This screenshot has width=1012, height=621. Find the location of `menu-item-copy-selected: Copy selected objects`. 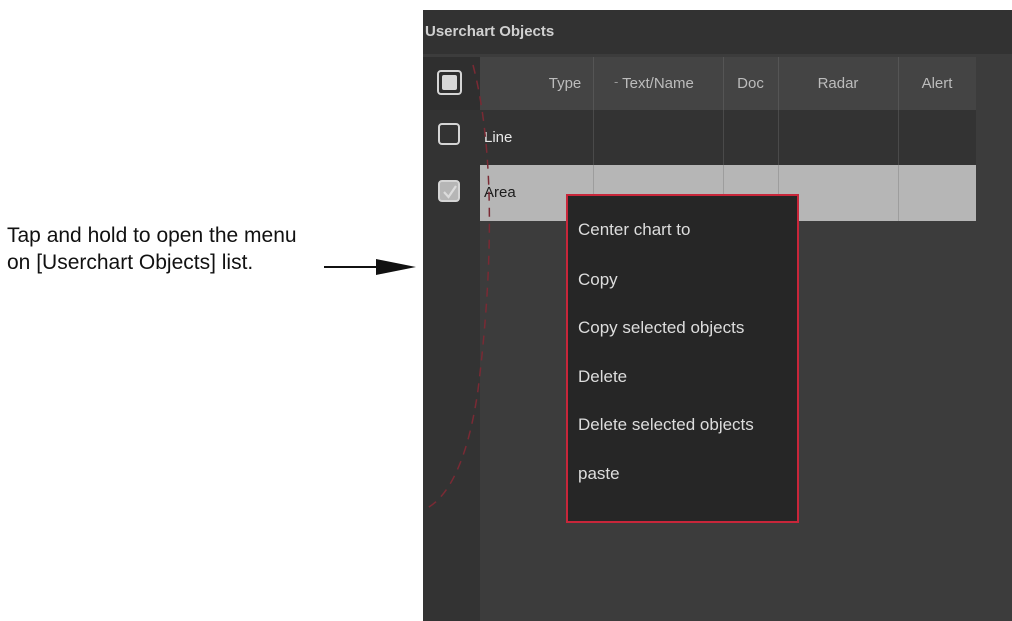

menu-item-copy-selected: Copy selected objects is located at coordinates (661, 328).